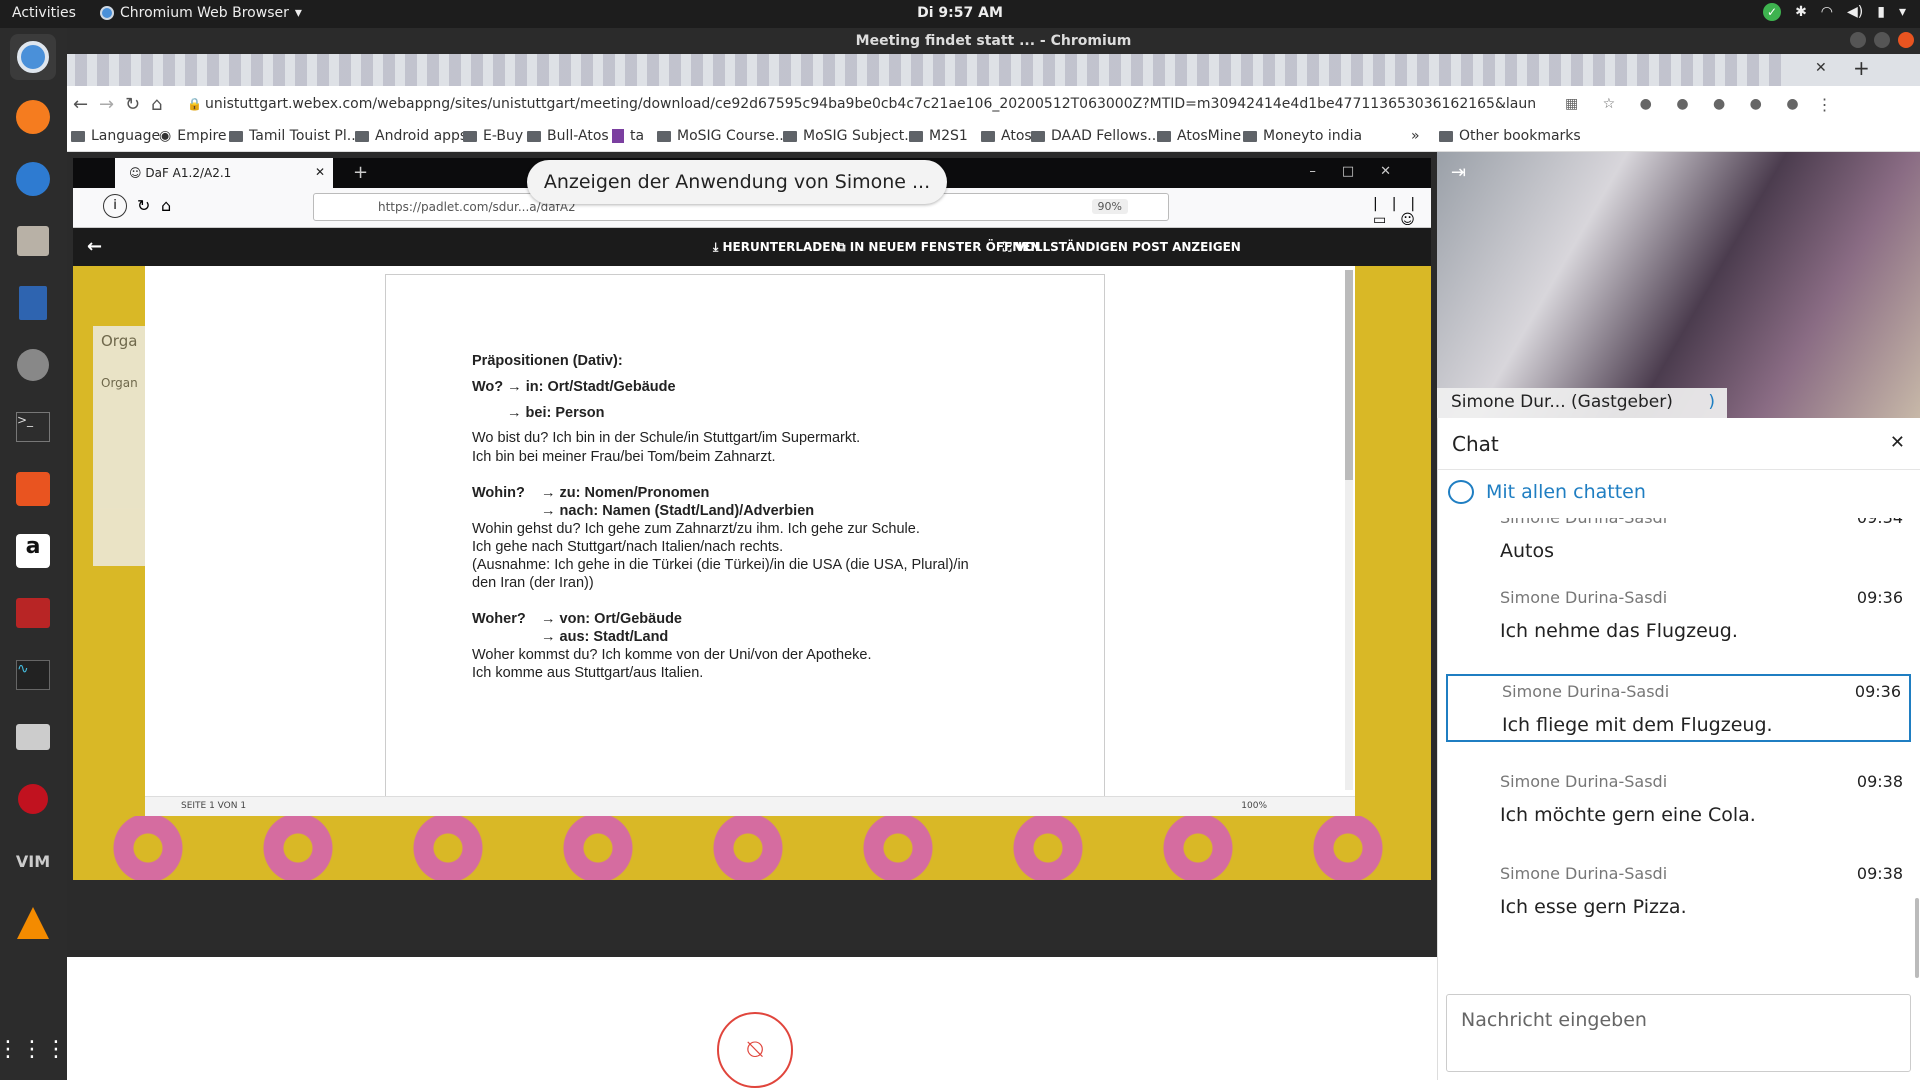 This screenshot has height=1088, width=1920. I want to click on bookmark-ebuy: E-Buy, so click(493, 136).